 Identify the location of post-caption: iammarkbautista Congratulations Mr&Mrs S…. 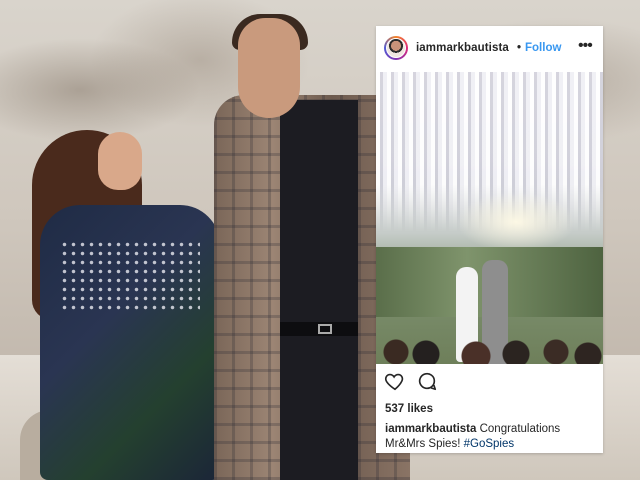
(490, 437).